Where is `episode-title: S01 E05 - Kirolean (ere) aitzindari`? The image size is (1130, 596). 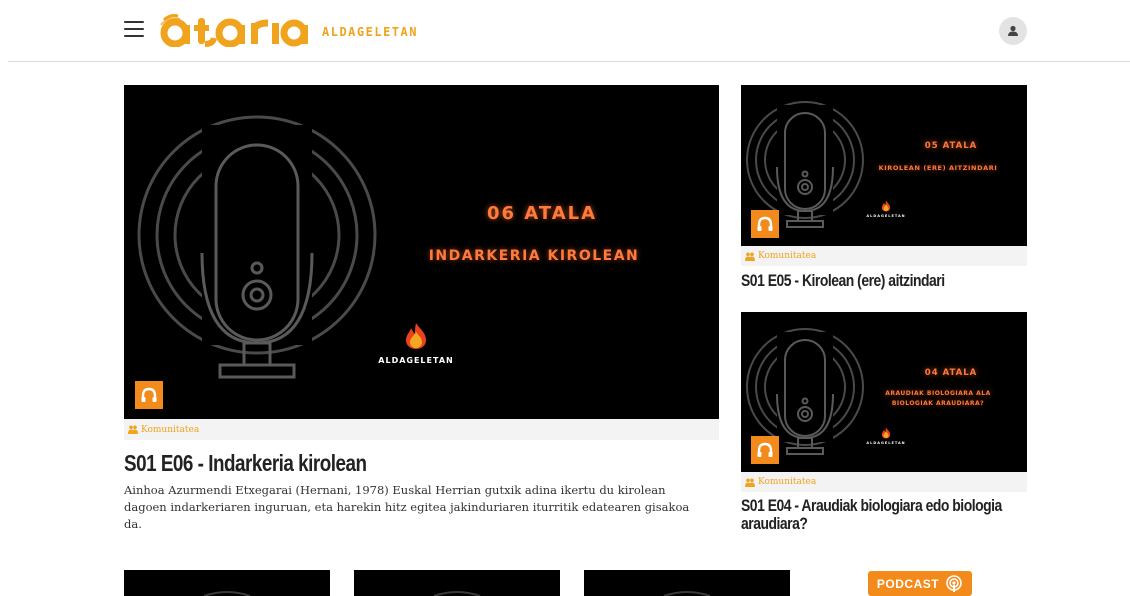
episode-title: S01 E05 - Kirolean (ere) aitzindari is located at coordinates (858, 281).